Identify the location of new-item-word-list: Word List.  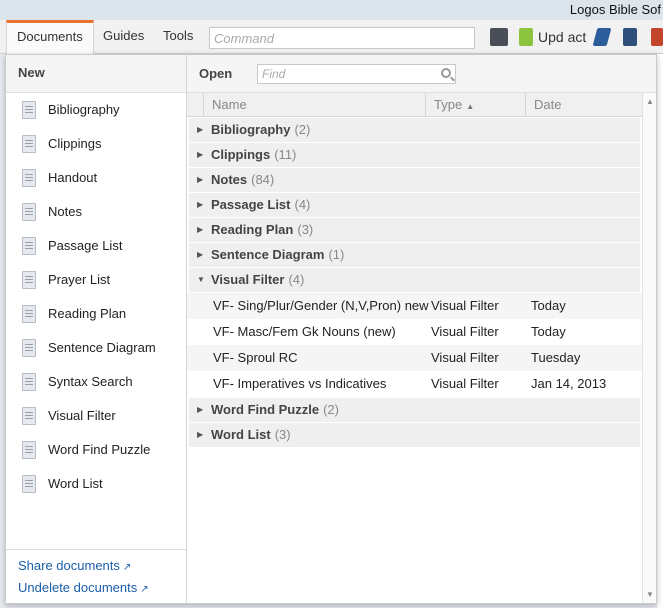
(96, 484).